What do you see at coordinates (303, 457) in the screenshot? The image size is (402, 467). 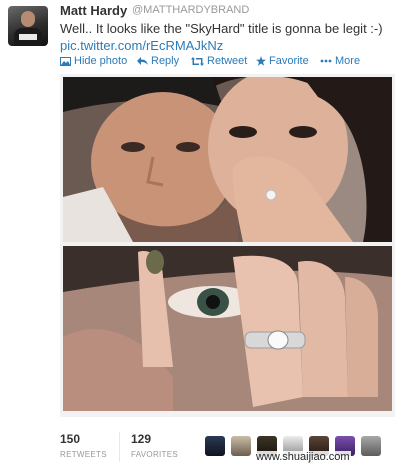 I see `site-watermark: www.shuaijiao.com` at bounding box center [303, 457].